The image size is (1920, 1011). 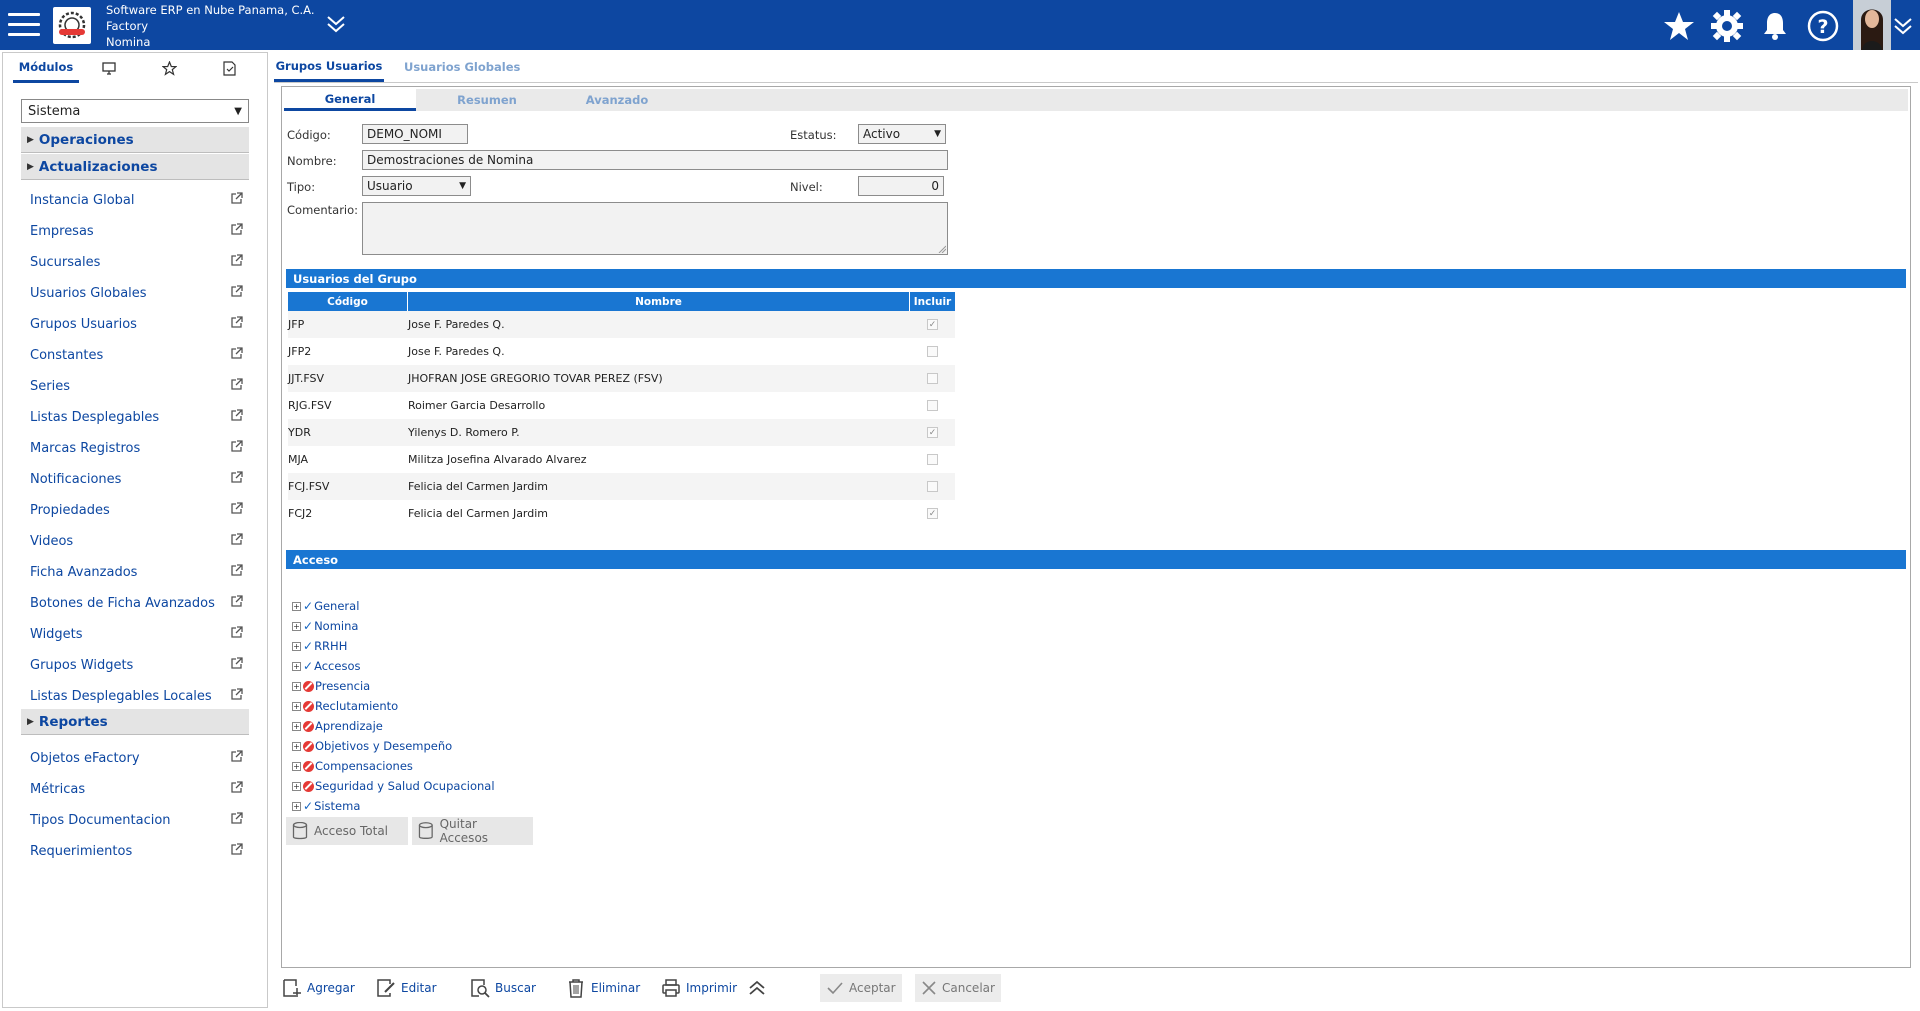 I want to click on agregar-button: Agregar, so click(x=318, y=988).